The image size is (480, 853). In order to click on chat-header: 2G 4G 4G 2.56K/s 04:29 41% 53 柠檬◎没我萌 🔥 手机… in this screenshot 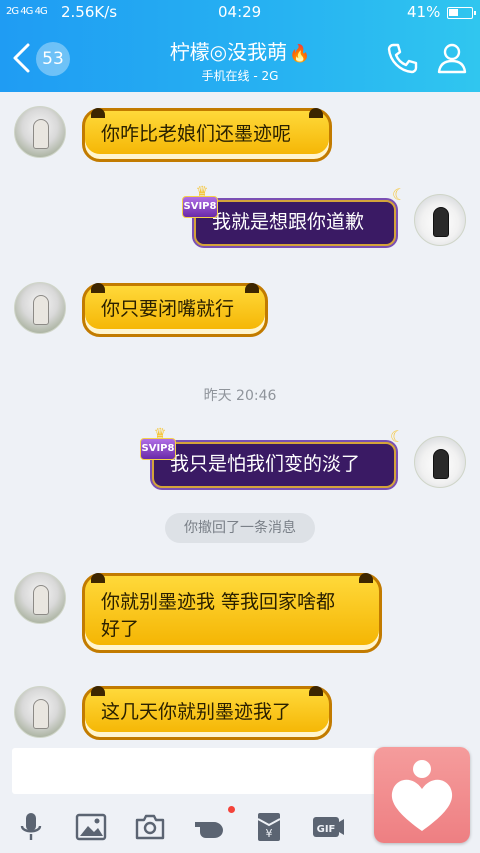, I will do `click(240, 46)`.